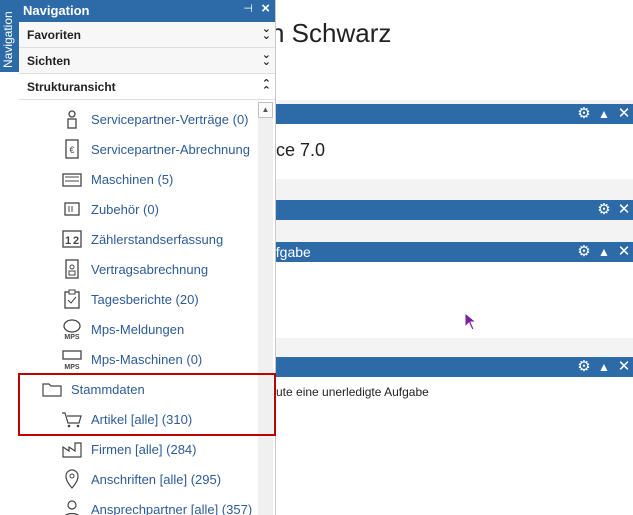 This screenshot has height=515, width=633. What do you see at coordinates (454, 367) in the screenshot?
I see `panel-header-4: ⚙ ▲ ✕` at bounding box center [454, 367].